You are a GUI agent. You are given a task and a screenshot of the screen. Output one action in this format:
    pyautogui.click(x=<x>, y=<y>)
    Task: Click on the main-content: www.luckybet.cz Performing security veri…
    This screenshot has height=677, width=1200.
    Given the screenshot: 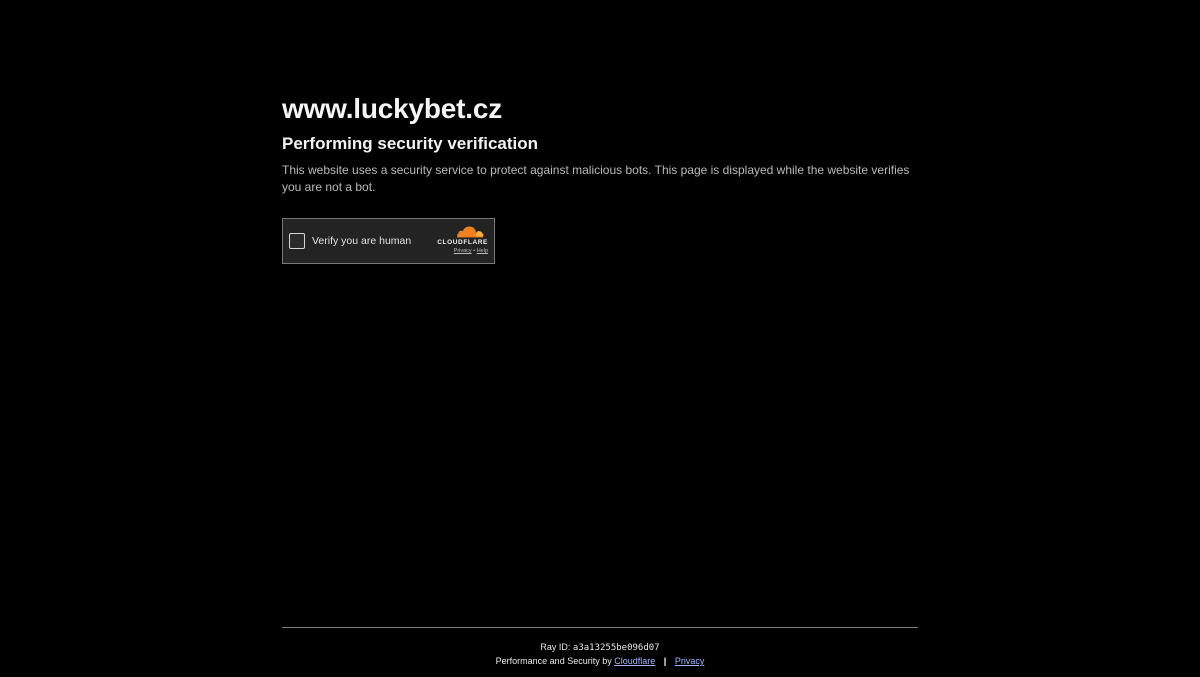 What is the action you would take?
    pyautogui.click(x=600, y=178)
    